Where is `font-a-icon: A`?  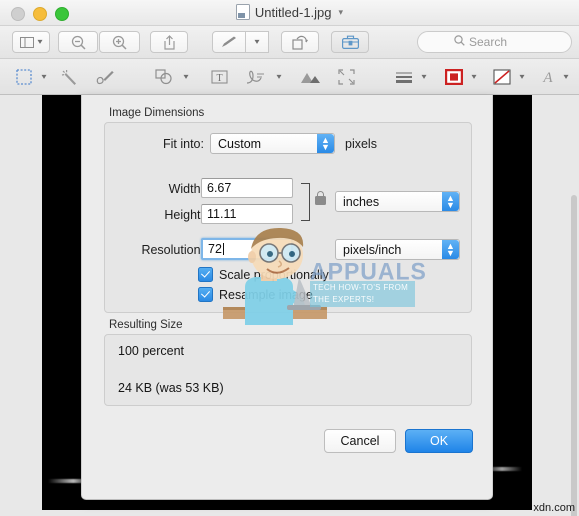 font-a-icon: A is located at coordinates (547, 77).